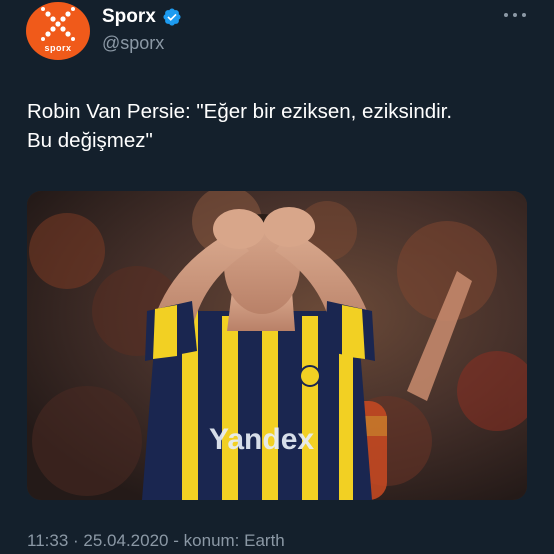 This screenshot has height=554, width=554. What do you see at coordinates (58, 48) in the screenshot?
I see `avatar-text: sporx` at bounding box center [58, 48].